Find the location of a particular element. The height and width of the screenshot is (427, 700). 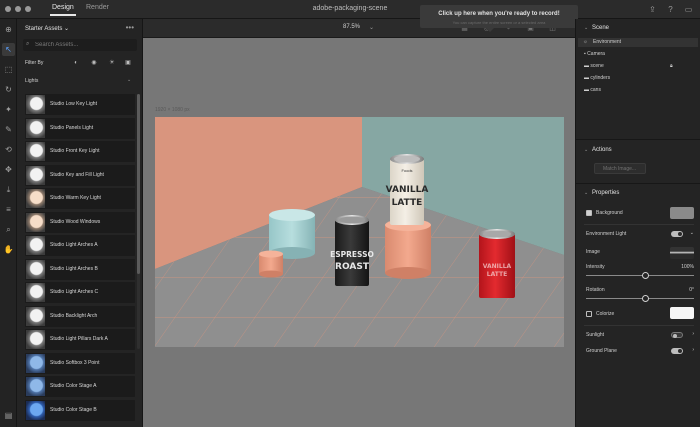

environment-light-toggle is located at coordinates (677, 234).